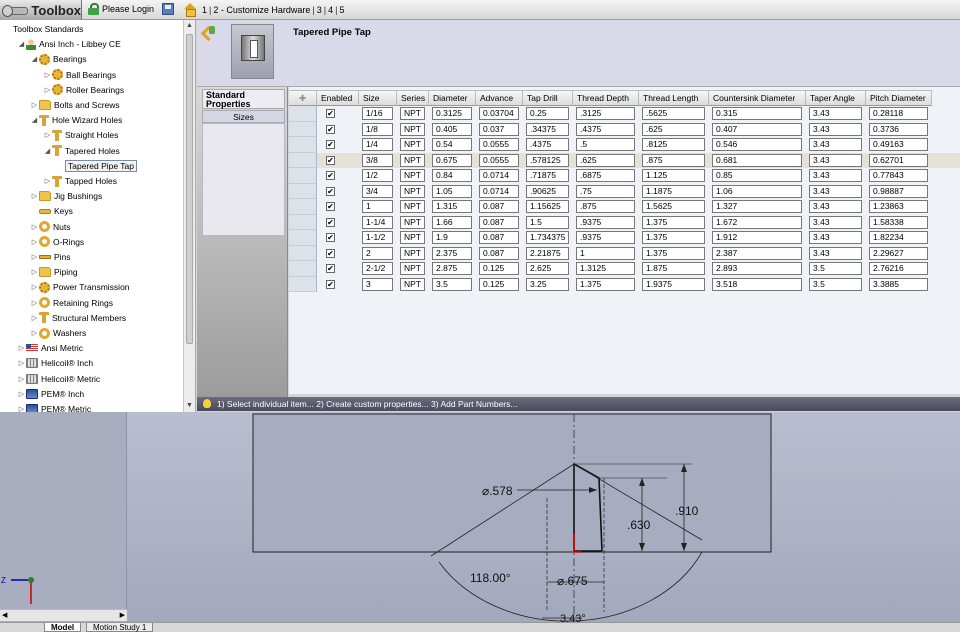 The width and height of the screenshot is (960, 632). I want to click on scroll-up-icon: ▲, so click(189, 25).